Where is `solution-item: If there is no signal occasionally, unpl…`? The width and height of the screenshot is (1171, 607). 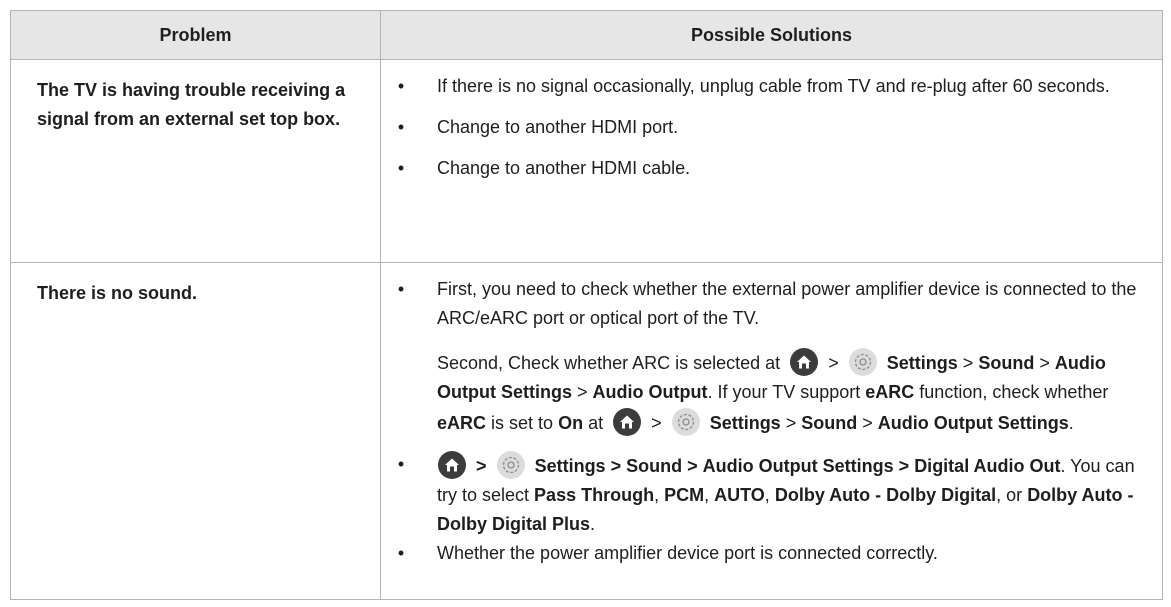 solution-item: If there is no signal occasionally, unpl… is located at coordinates (773, 86).